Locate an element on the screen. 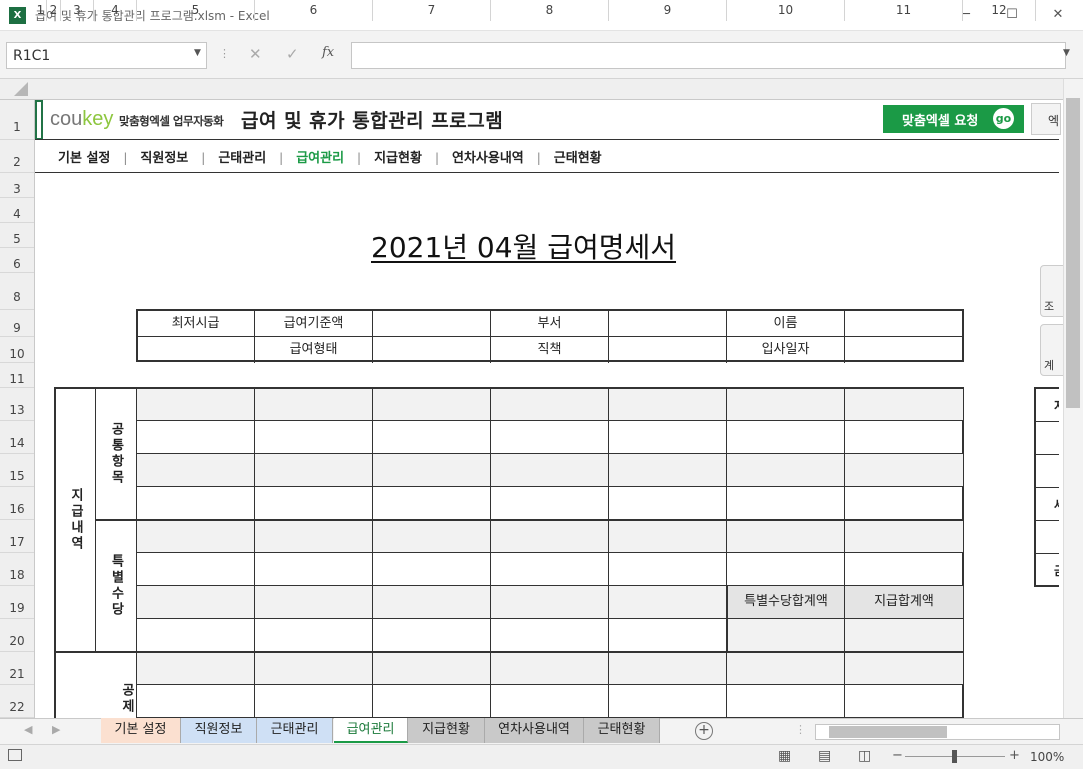  special-total-value is located at coordinates (786, 635).